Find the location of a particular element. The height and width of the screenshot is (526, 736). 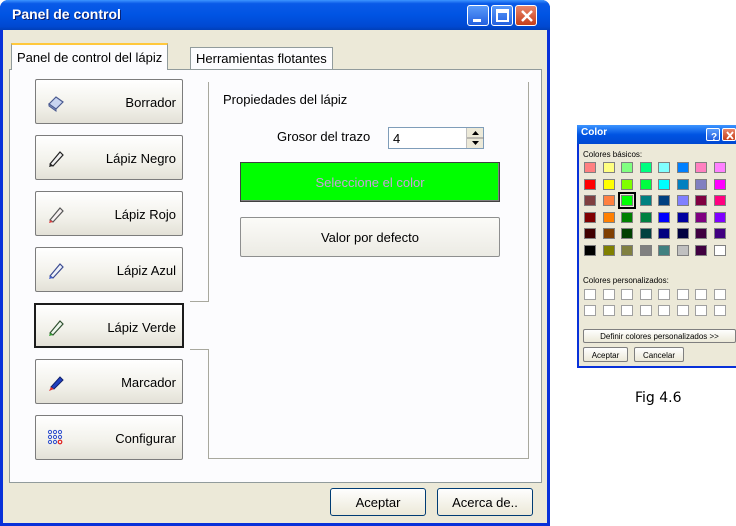

stroke-width-stepper: 4 is located at coordinates (436, 138).